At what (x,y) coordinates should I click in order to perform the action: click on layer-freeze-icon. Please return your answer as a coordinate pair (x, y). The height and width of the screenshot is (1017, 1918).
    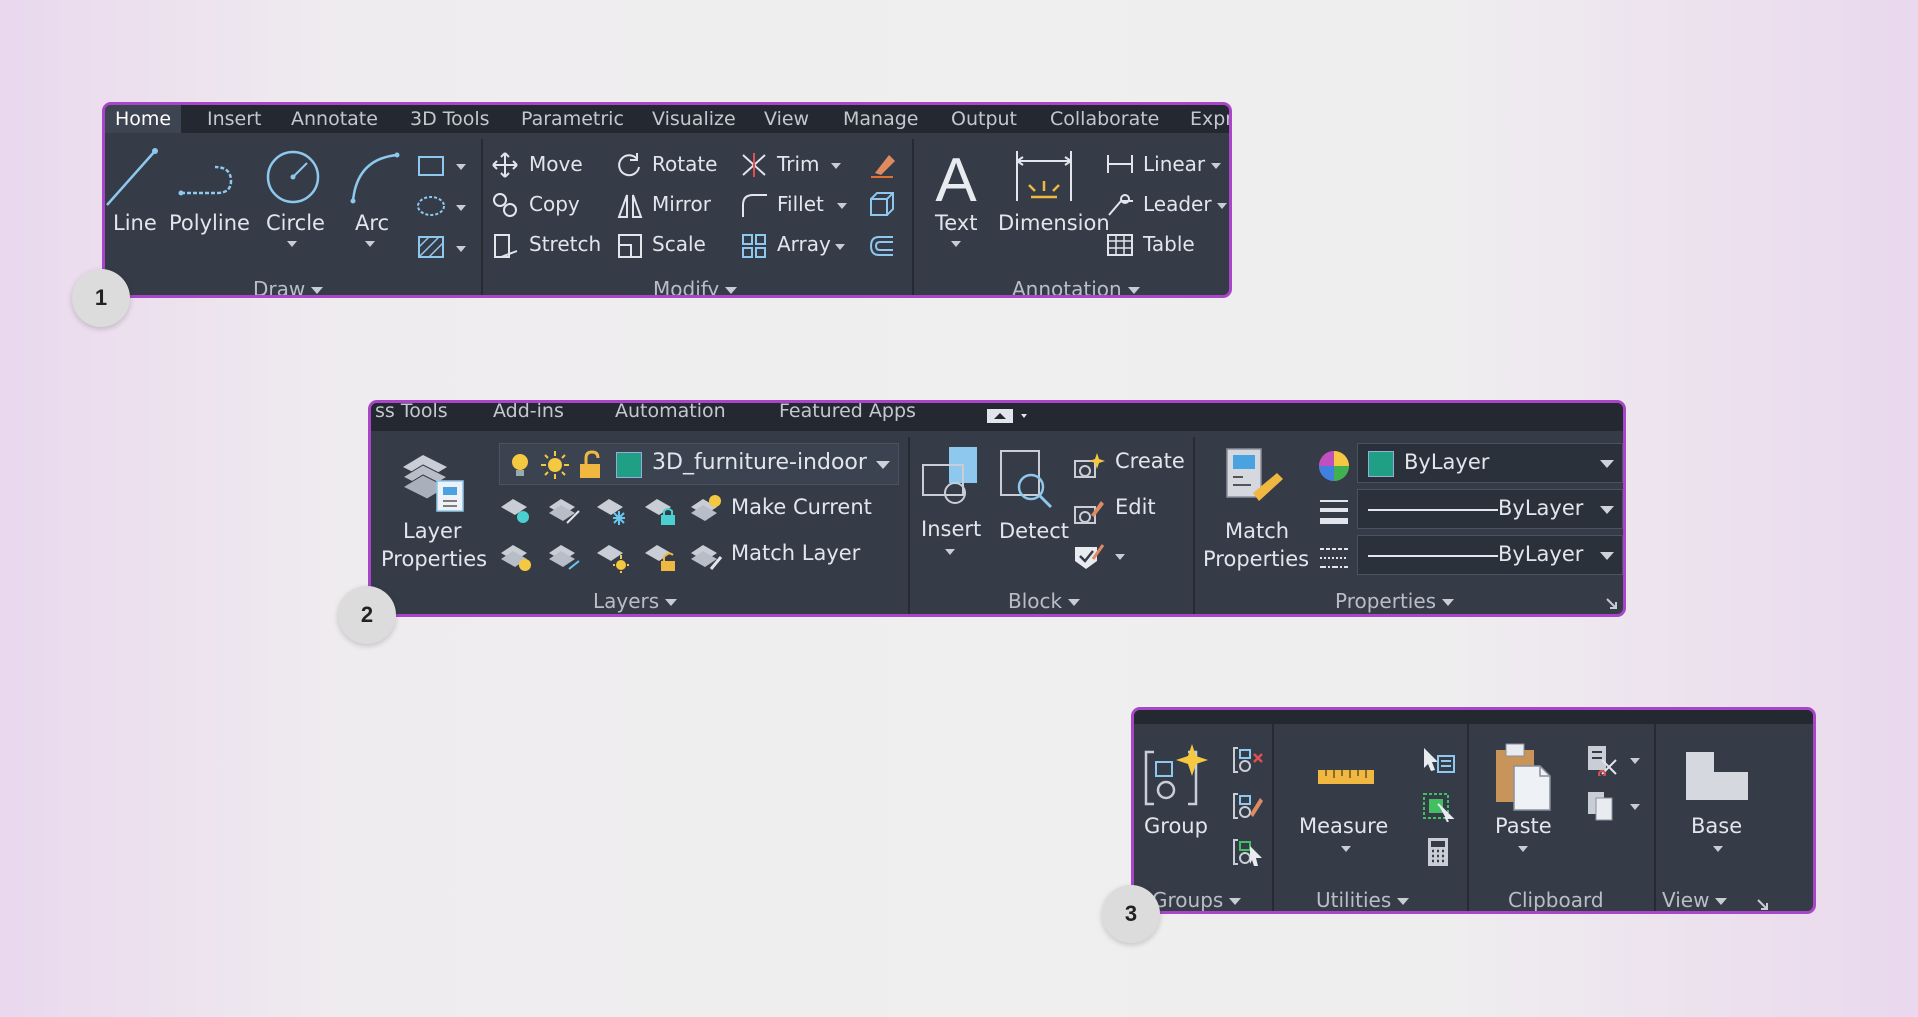
    Looking at the image, I should click on (613, 510).